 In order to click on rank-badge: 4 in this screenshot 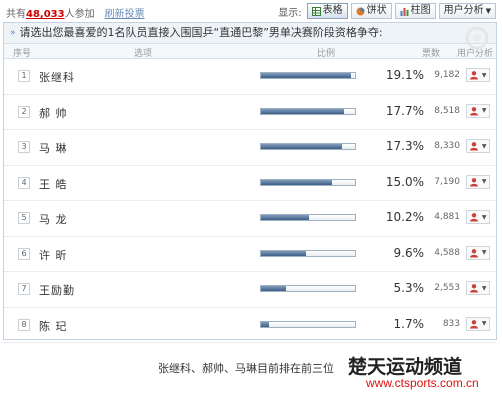, I will do `click(24, 182)`.